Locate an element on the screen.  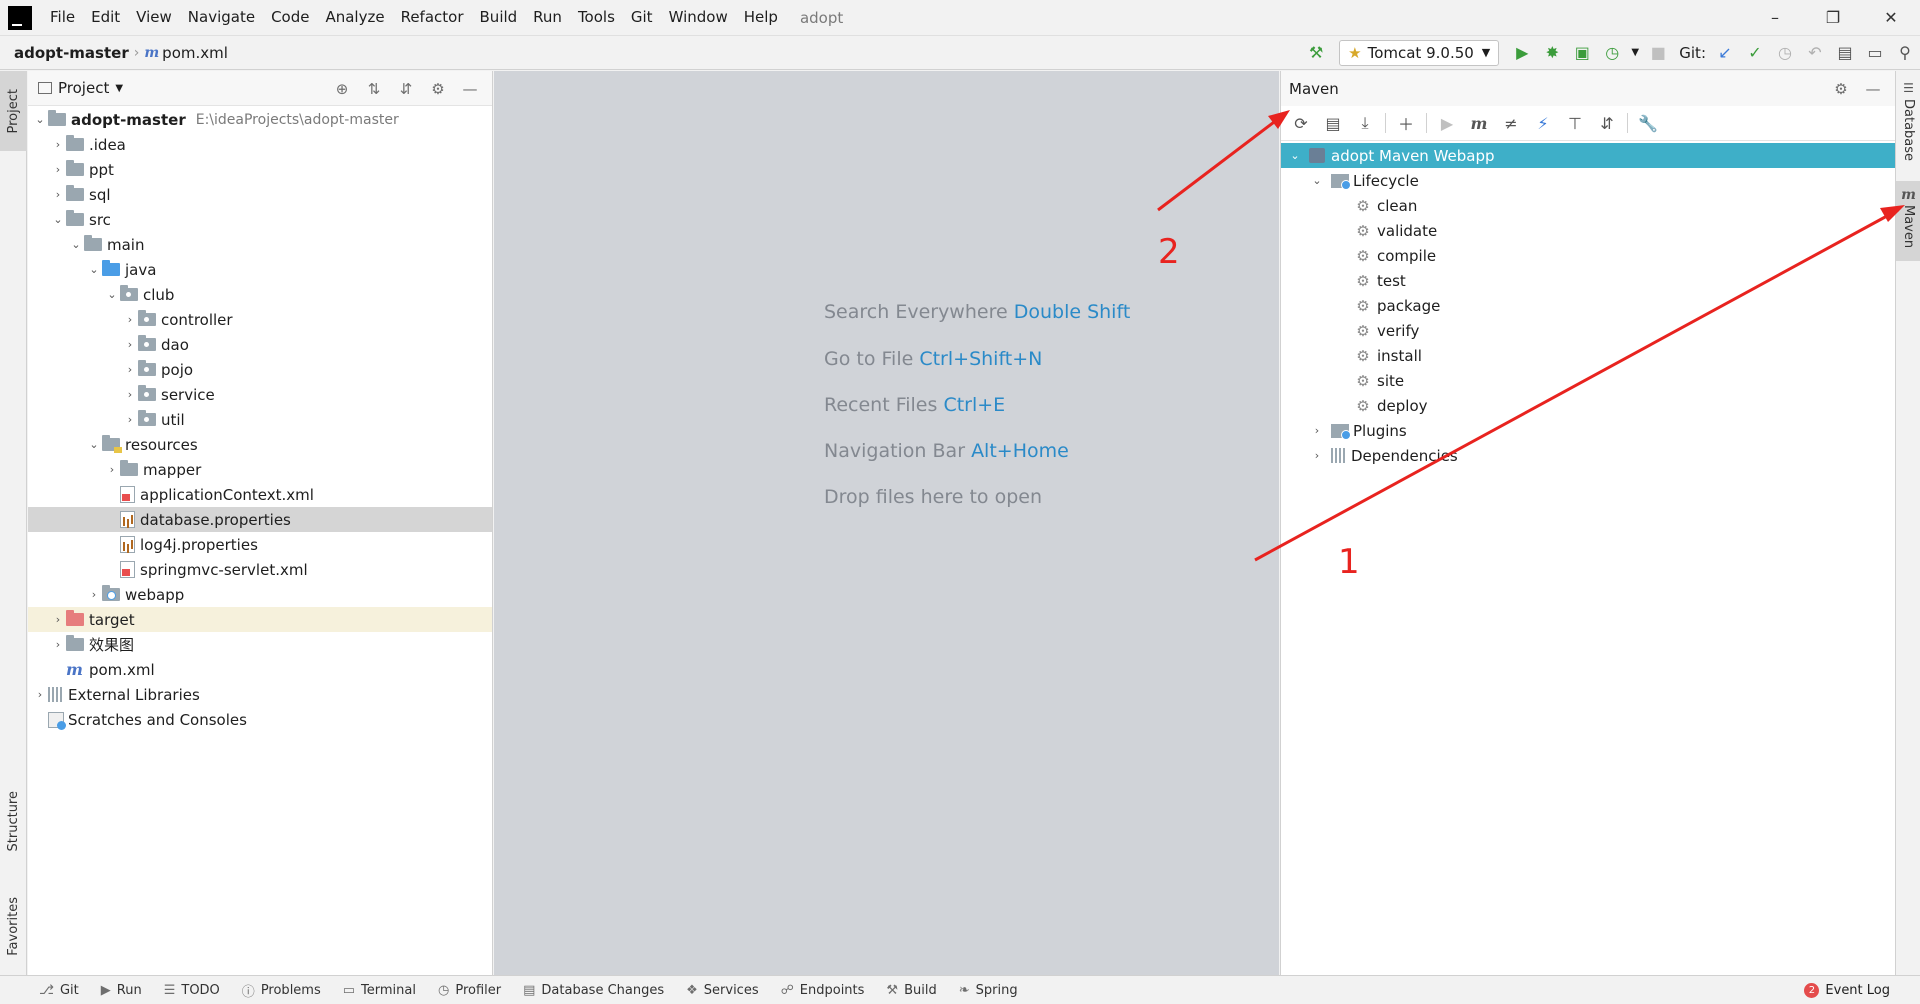
collapse-all-icon: ⇵ is located at coordinates (1607, 123).